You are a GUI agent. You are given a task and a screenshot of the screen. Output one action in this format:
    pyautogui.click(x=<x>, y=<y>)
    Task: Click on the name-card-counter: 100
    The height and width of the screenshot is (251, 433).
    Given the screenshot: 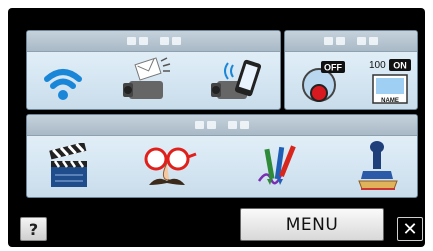 What is the action you would take?
    pyautogui.click(x=377, y=65)
    